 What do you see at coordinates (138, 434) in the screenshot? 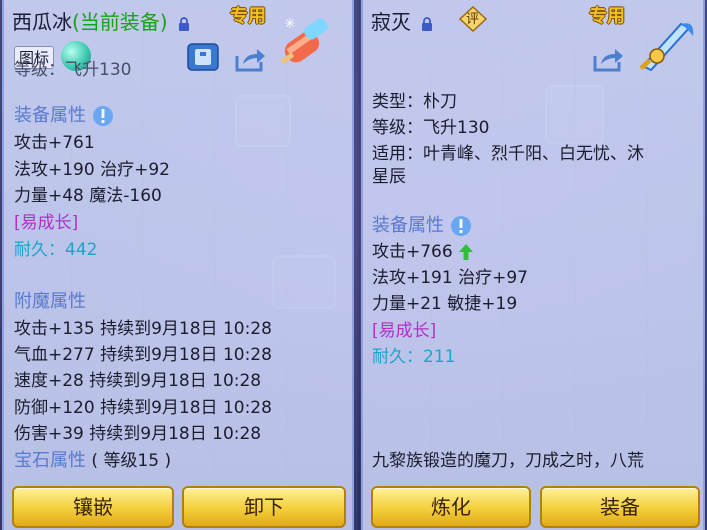
I see `enchant-line: 伤害+39 持续到9月18日 10:28` at bounding box center [138, 434].